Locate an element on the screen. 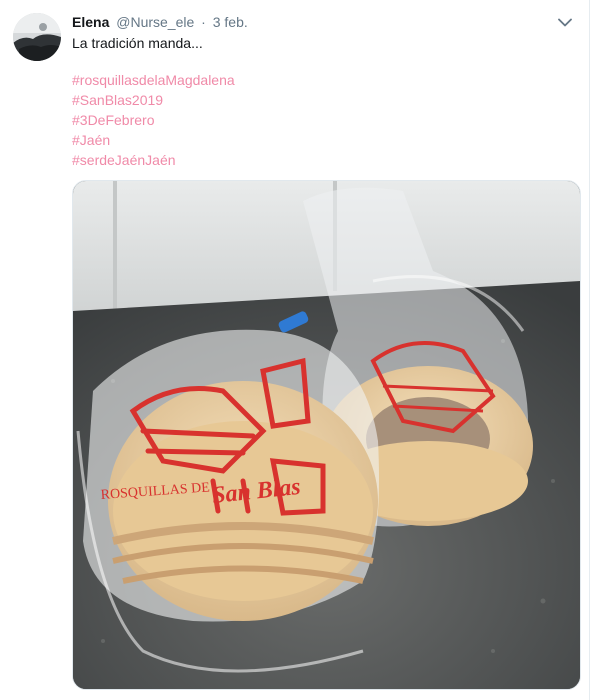 This screenshot has width=590, height=700. more-options-button is located at coordinates (565, 22).